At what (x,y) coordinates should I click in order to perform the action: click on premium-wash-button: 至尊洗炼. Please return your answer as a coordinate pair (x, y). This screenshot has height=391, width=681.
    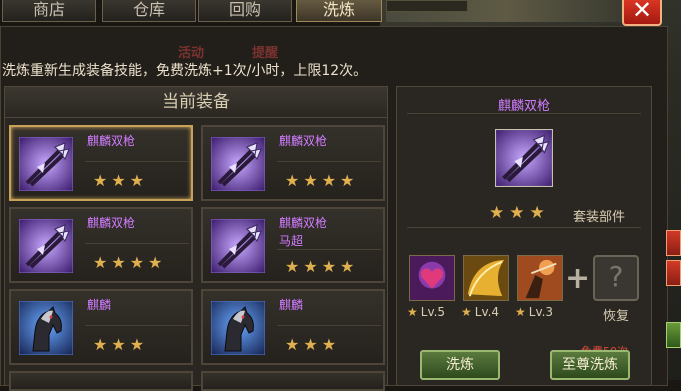
    Looking at the image, I should click on (590, 365).